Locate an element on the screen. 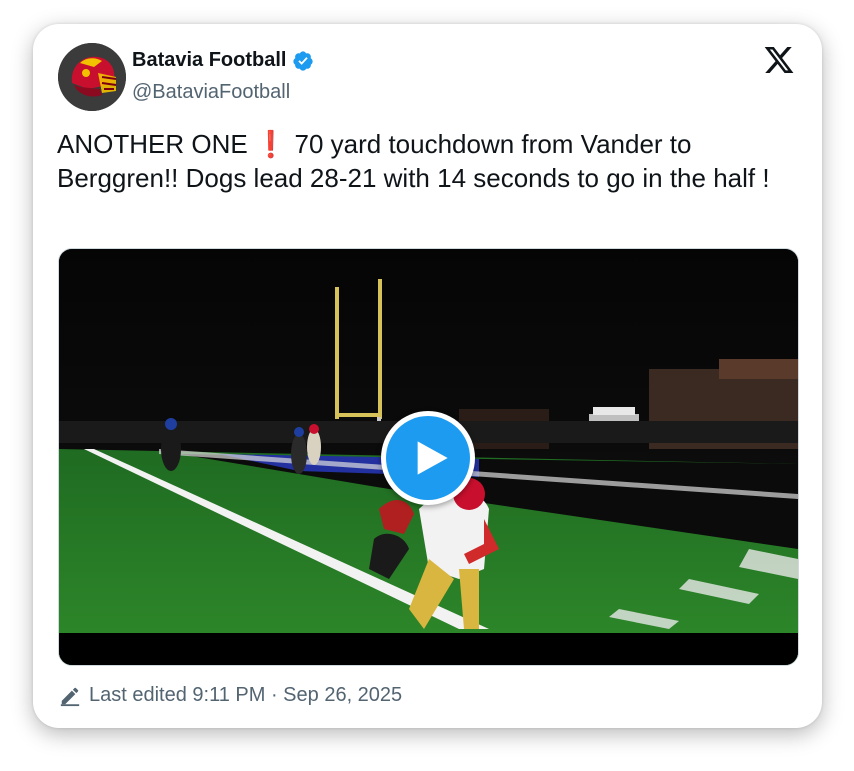 This screenshot has width=854, height=771. edited-footer: Last edited 9:11 PM · Sep 26, 2025 is located at coordinates (230, 695).